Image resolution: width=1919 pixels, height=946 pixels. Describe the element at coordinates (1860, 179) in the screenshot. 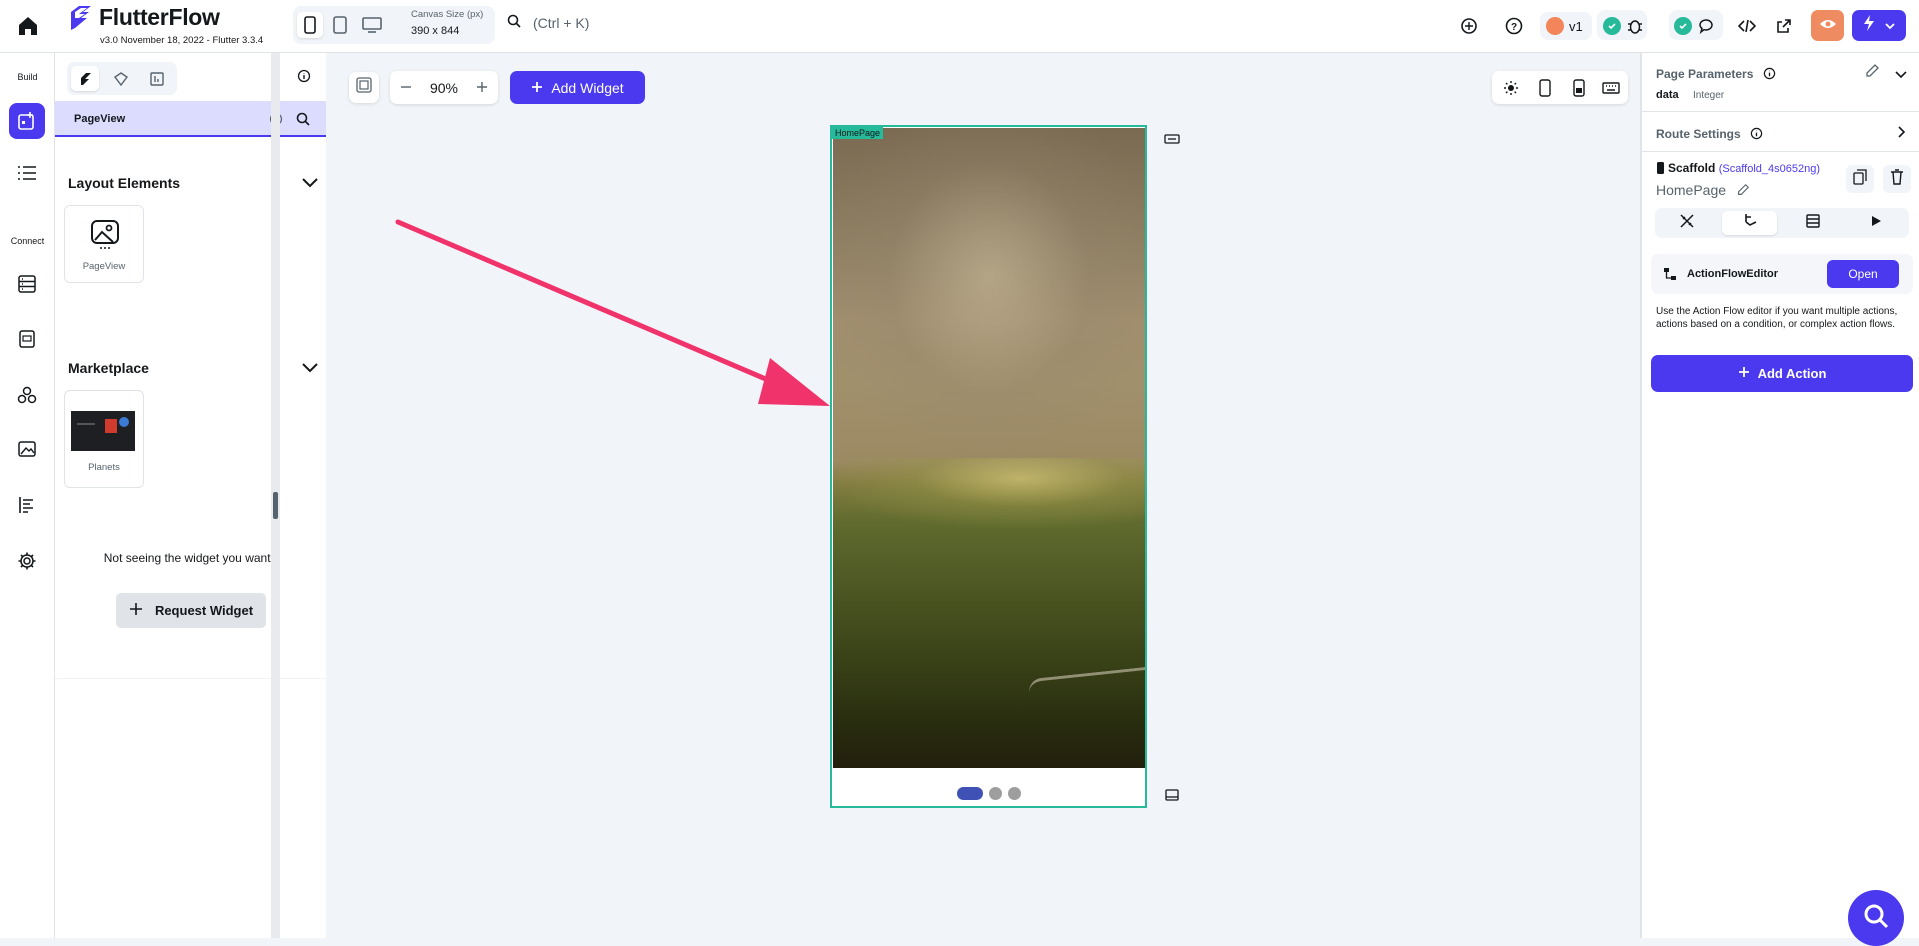

I see `duplicate-button` at that location.